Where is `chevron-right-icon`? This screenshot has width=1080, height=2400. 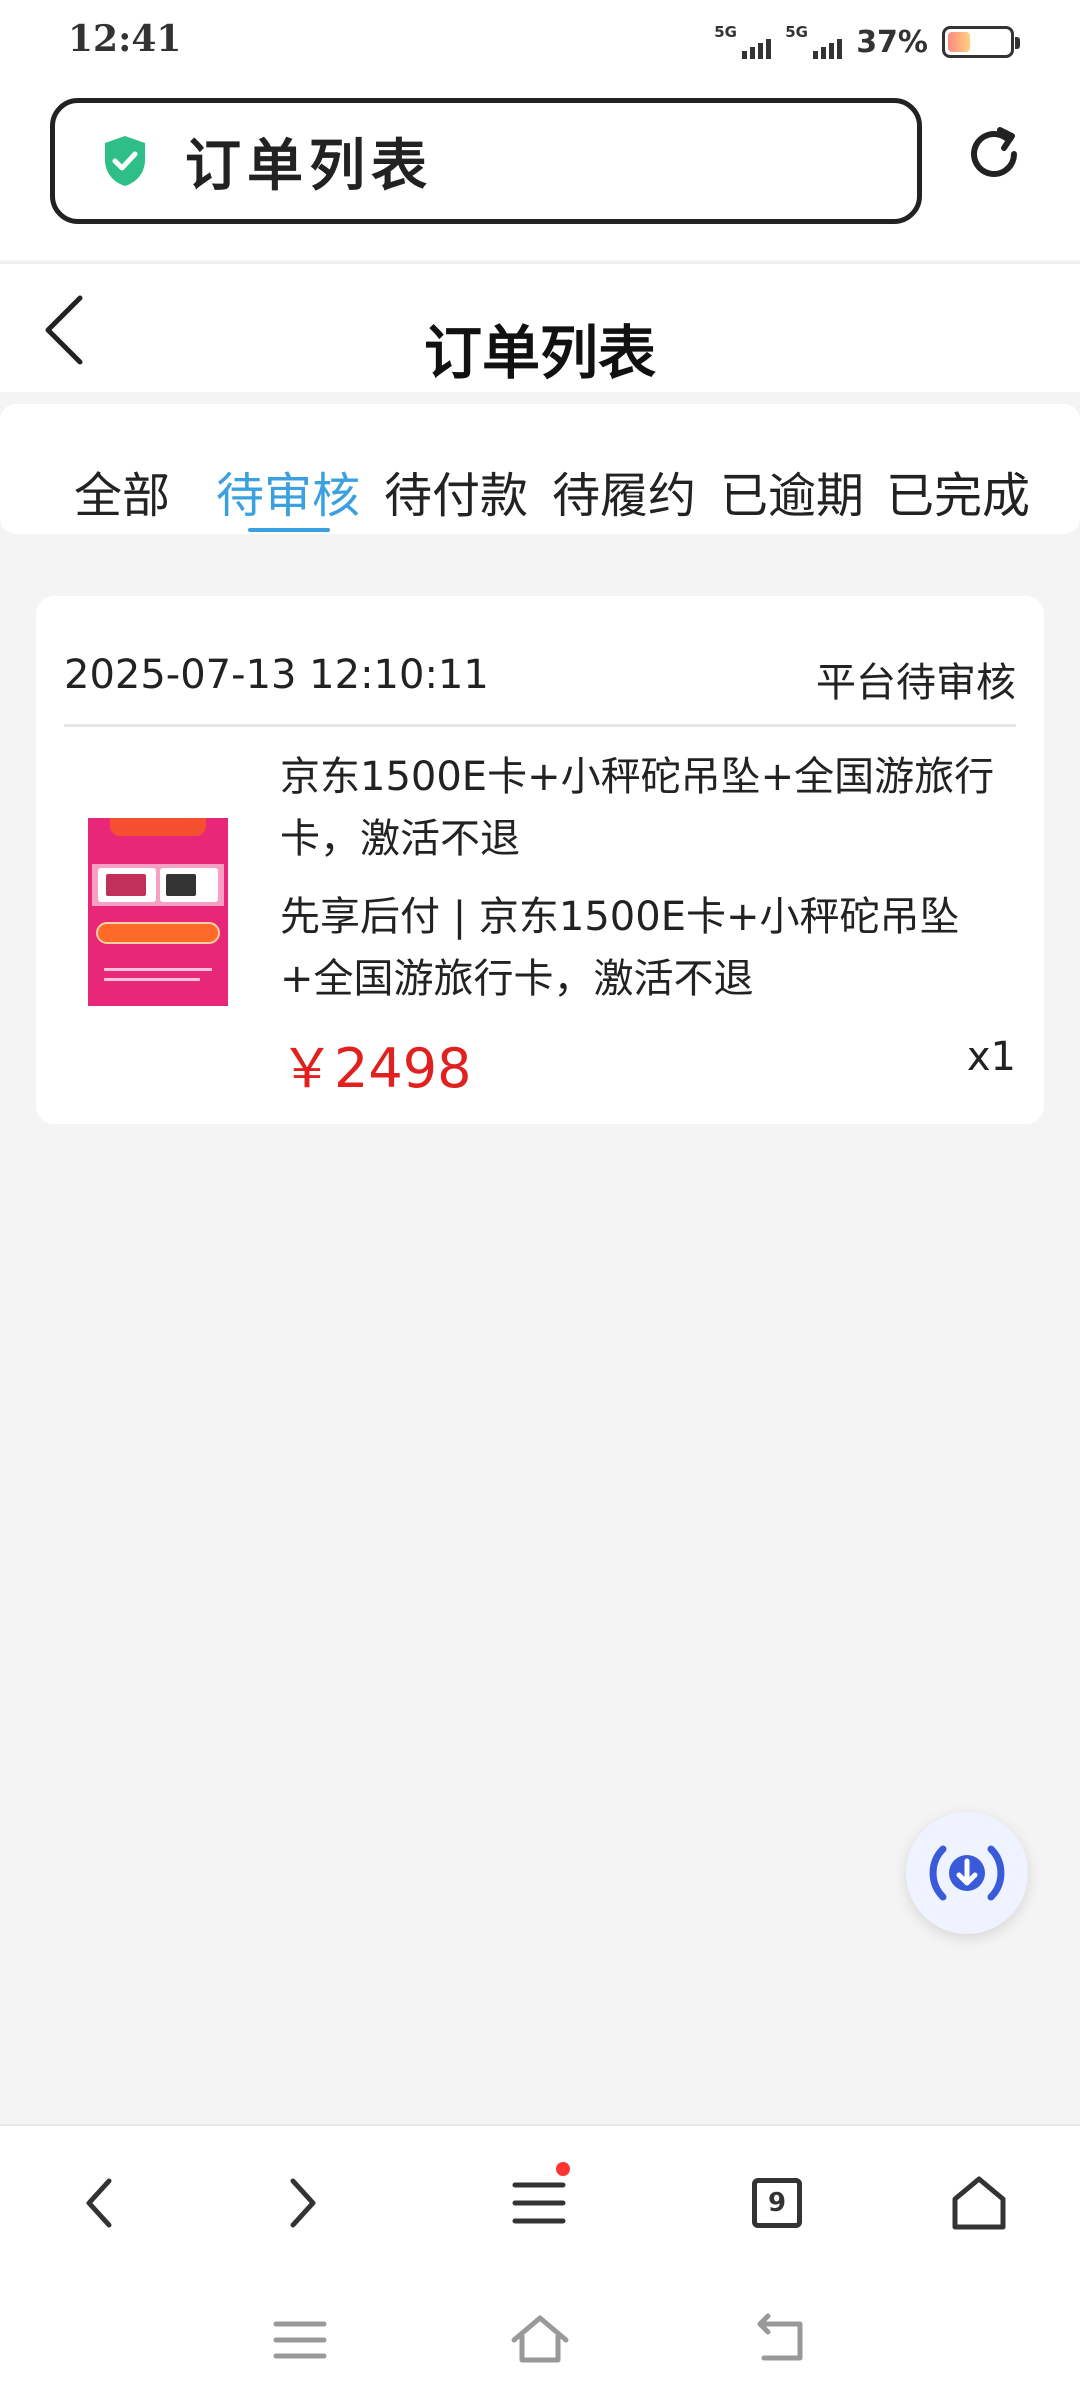
chevron-right-icon is located at coordinates (303, 2203).